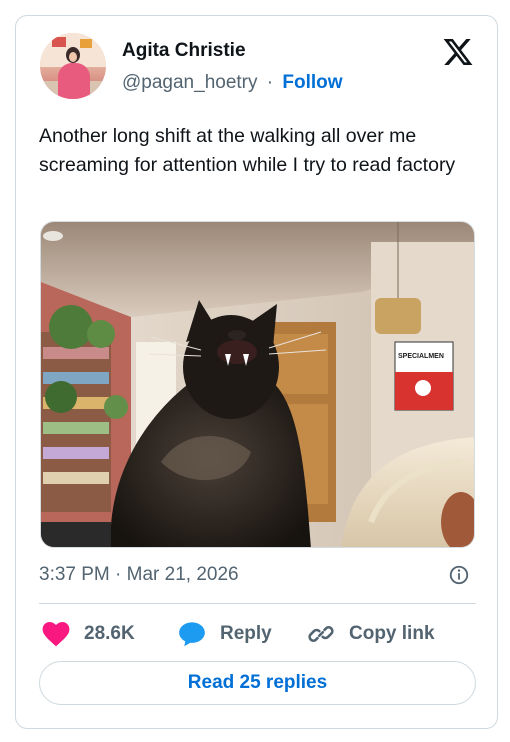 The image size is (510, 742). I want to click on read-replies-button: Read 25 replies, so click(257, 683).